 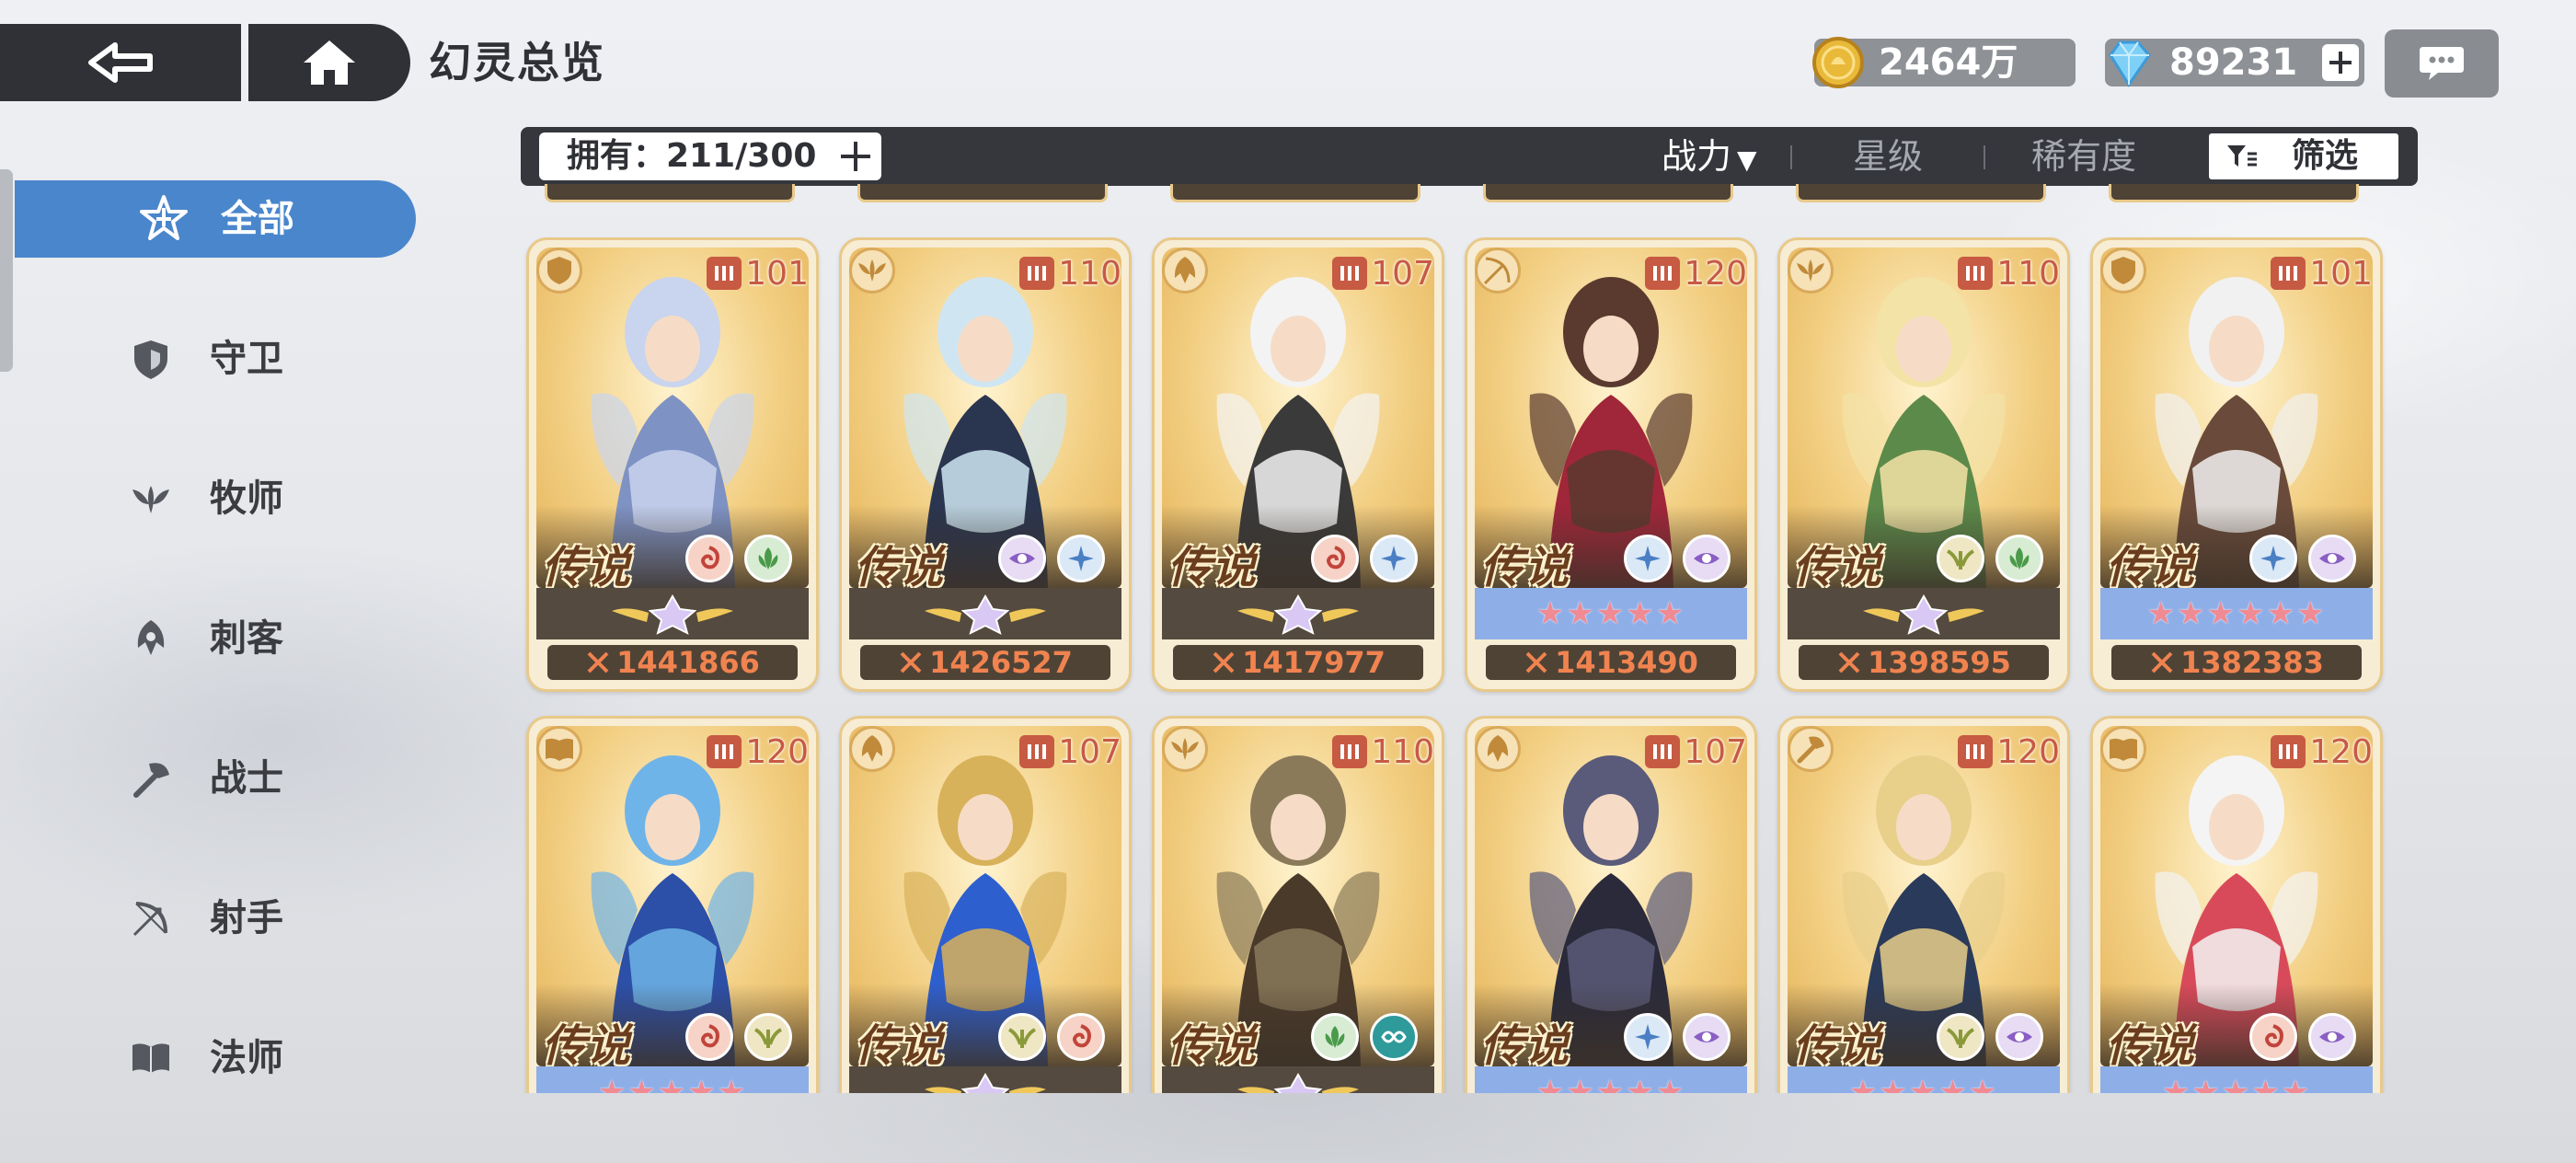 What do you see at coordinates (985, 465) in the screenshot?
I see `hero-card: 110 传说 1426527` at bounding box center [985, 465].